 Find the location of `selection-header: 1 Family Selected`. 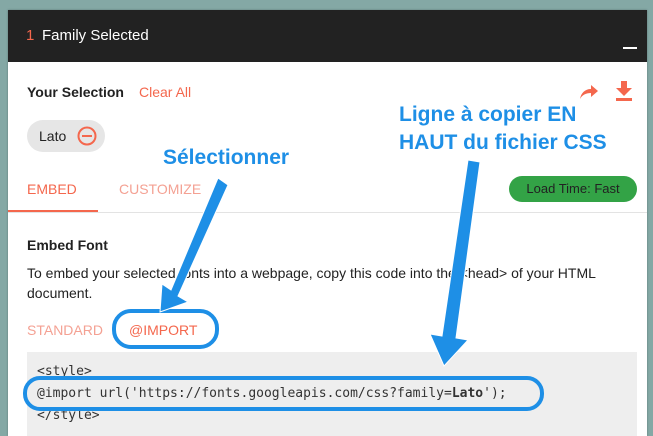

selection-header: 1 Family Selected is located at coordinates (327, 36).